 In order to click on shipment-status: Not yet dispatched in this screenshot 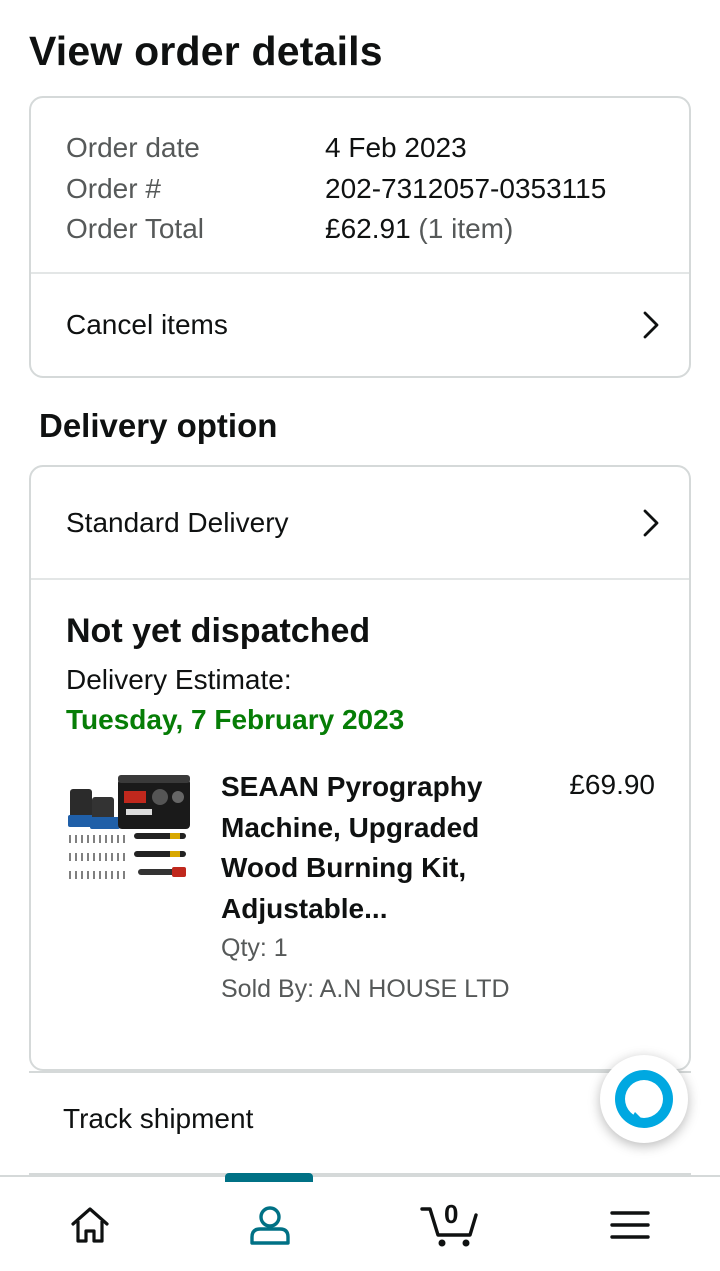, I will do `click(218, 631)`.